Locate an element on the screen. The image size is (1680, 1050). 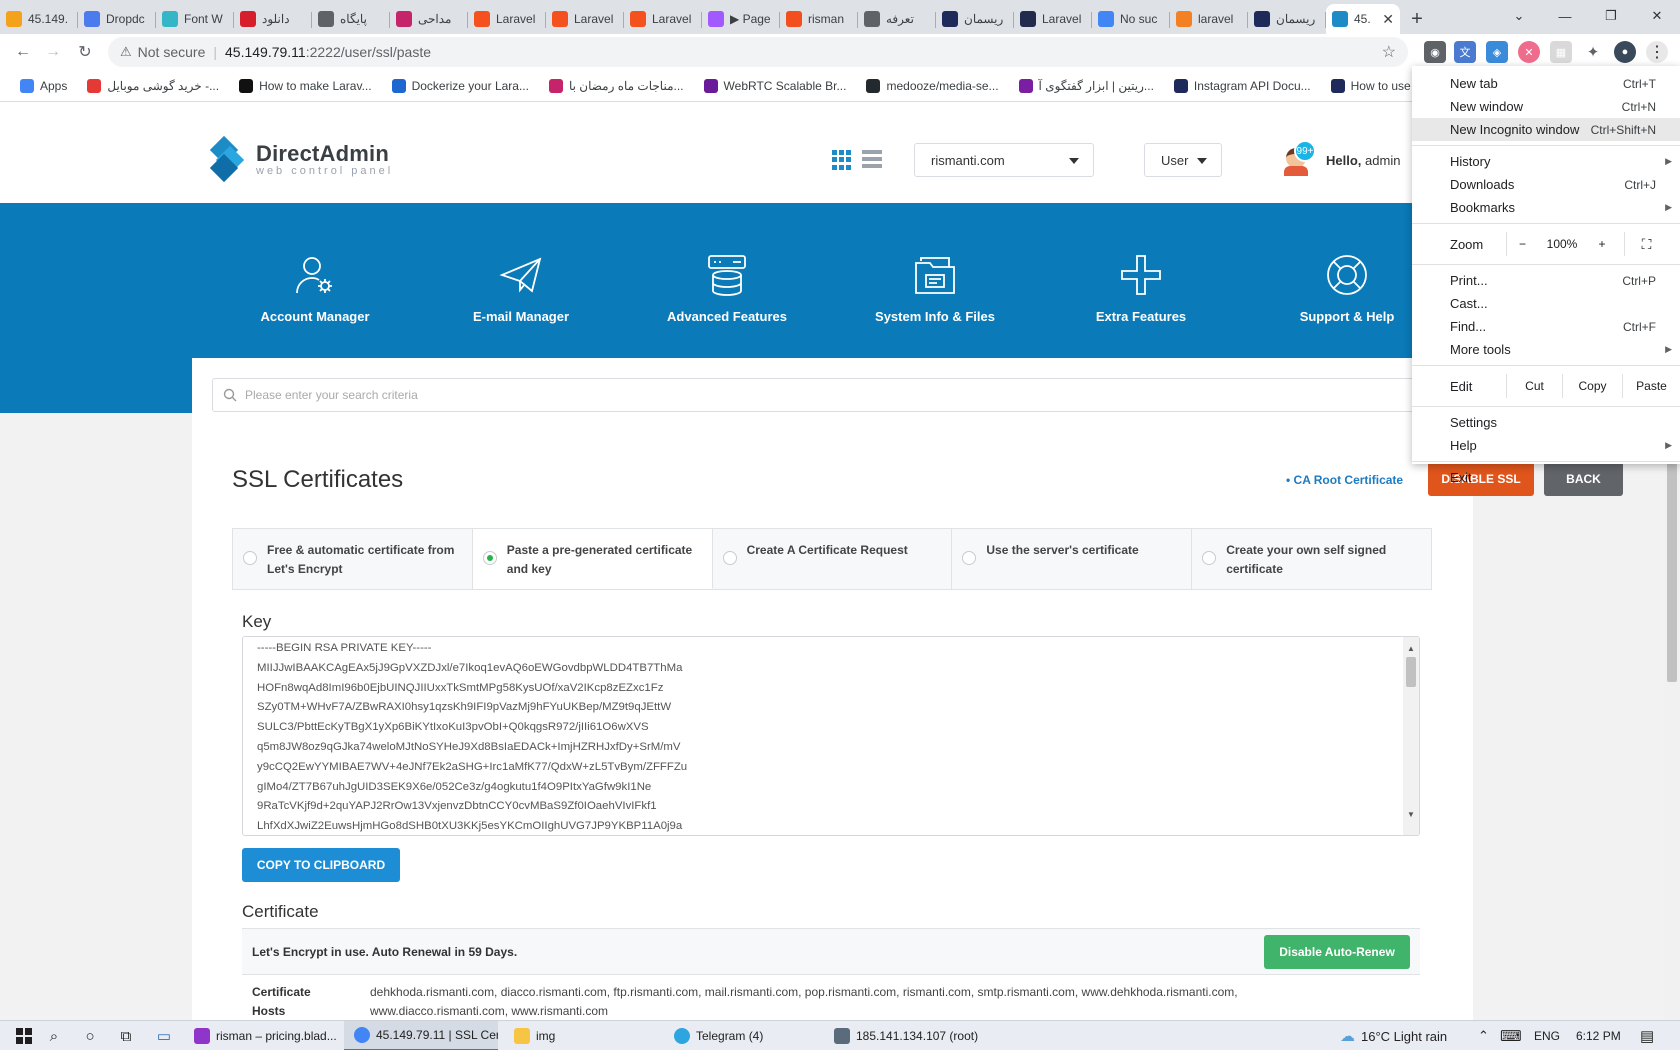
user-level-select: User is located at coordinates (1183, 160).